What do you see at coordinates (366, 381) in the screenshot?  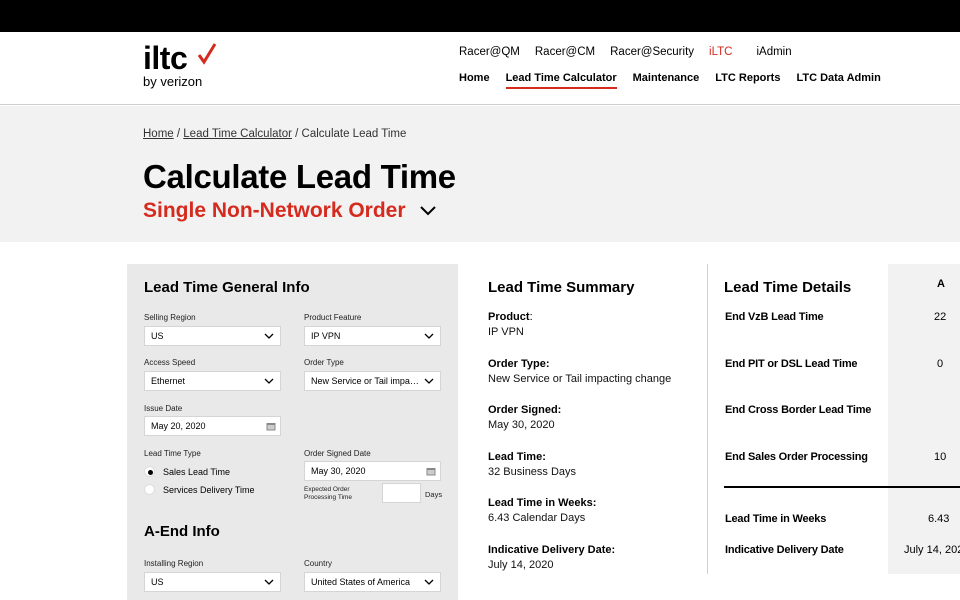 I see `order-type-value: New Service or Tail impacting change` at bounding box center [366, 381].